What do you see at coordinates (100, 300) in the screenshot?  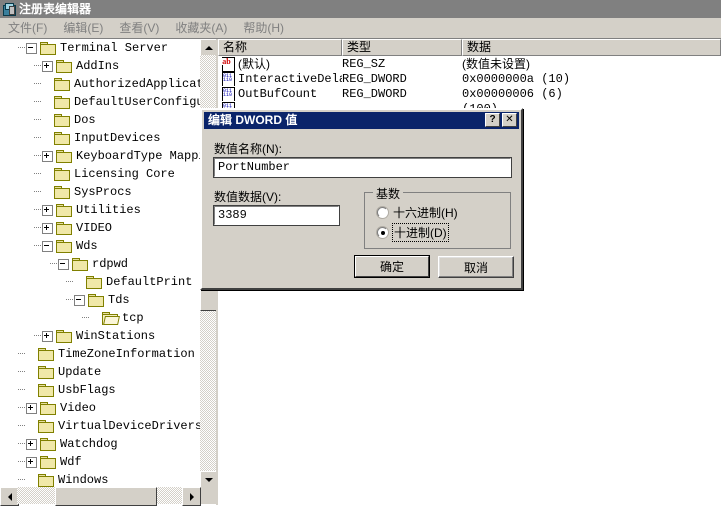 I see `tree-node: Tds` at bounding box center [100, 300].